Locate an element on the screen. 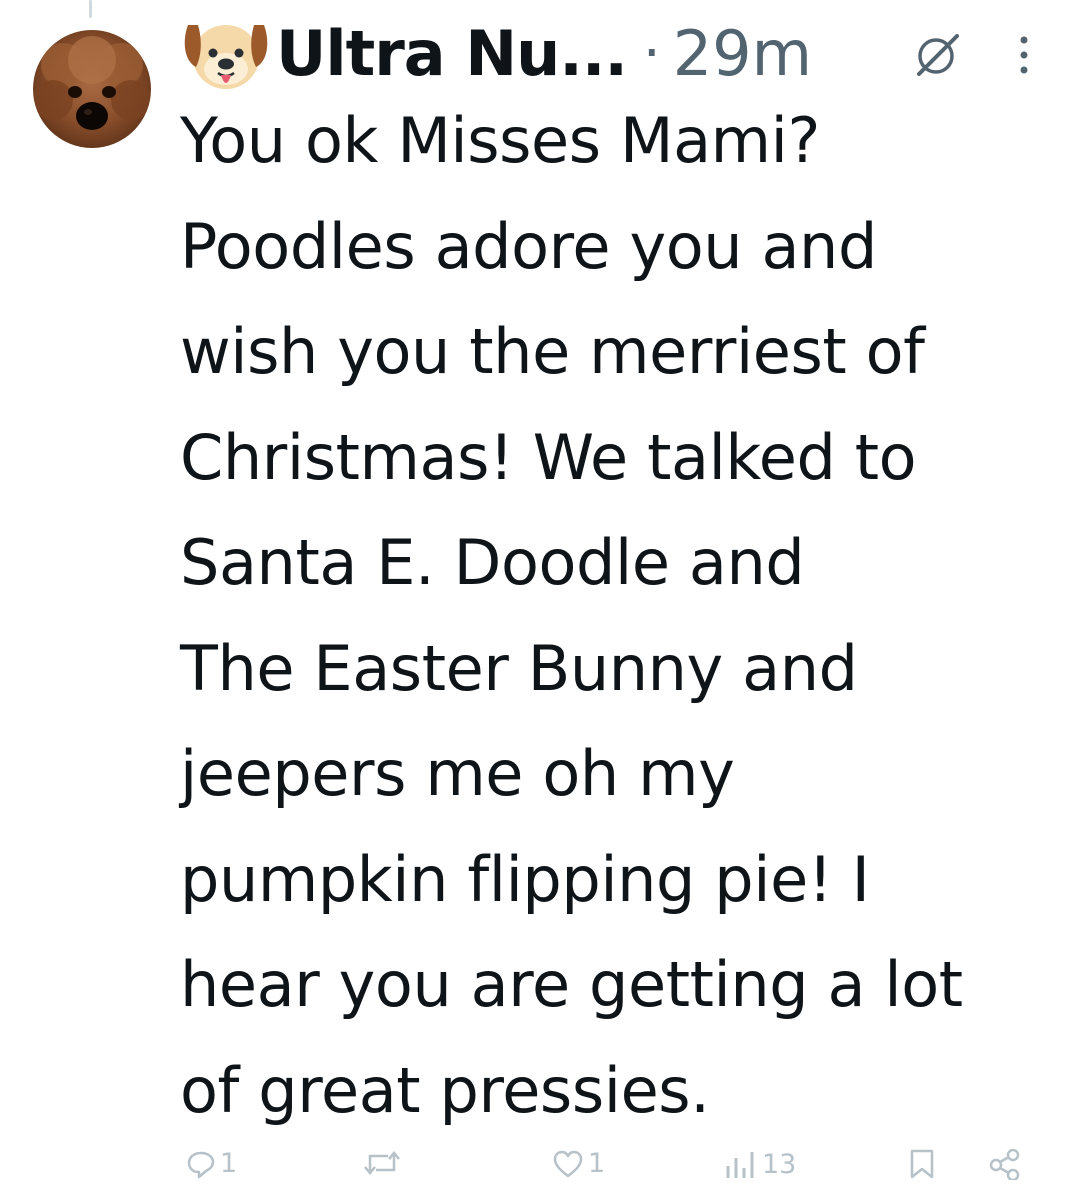 Image resolution: width=1080 pixels, height=1188 pixels. grok-icon is located at coordinates (937, 54).